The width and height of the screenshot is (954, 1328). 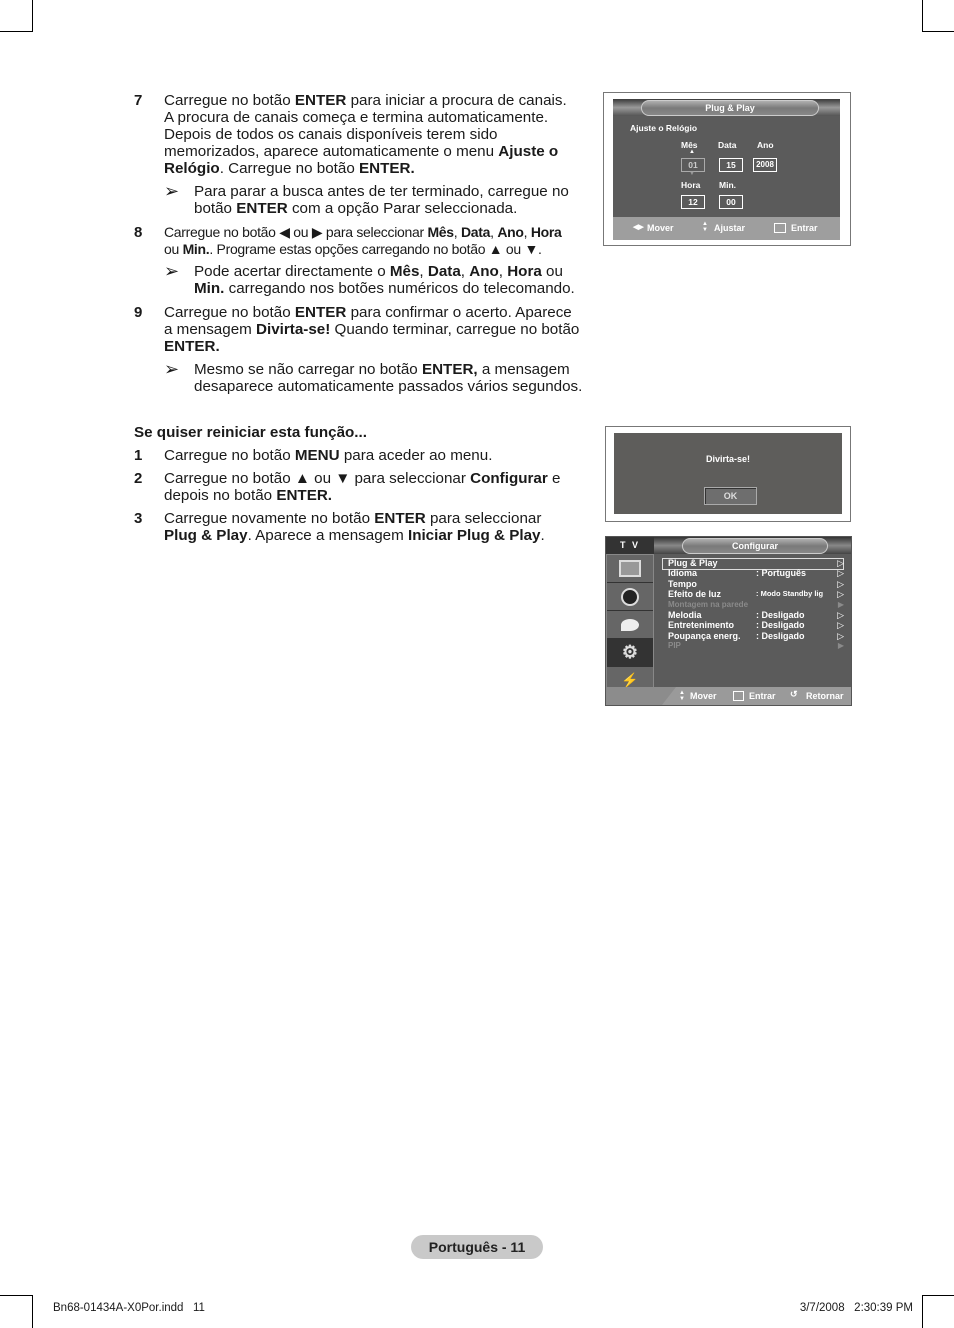 What do you see at coordinates (727, 185) in the screenshot?
I see `minute-label: Min.` at bounding box center [727, 185].